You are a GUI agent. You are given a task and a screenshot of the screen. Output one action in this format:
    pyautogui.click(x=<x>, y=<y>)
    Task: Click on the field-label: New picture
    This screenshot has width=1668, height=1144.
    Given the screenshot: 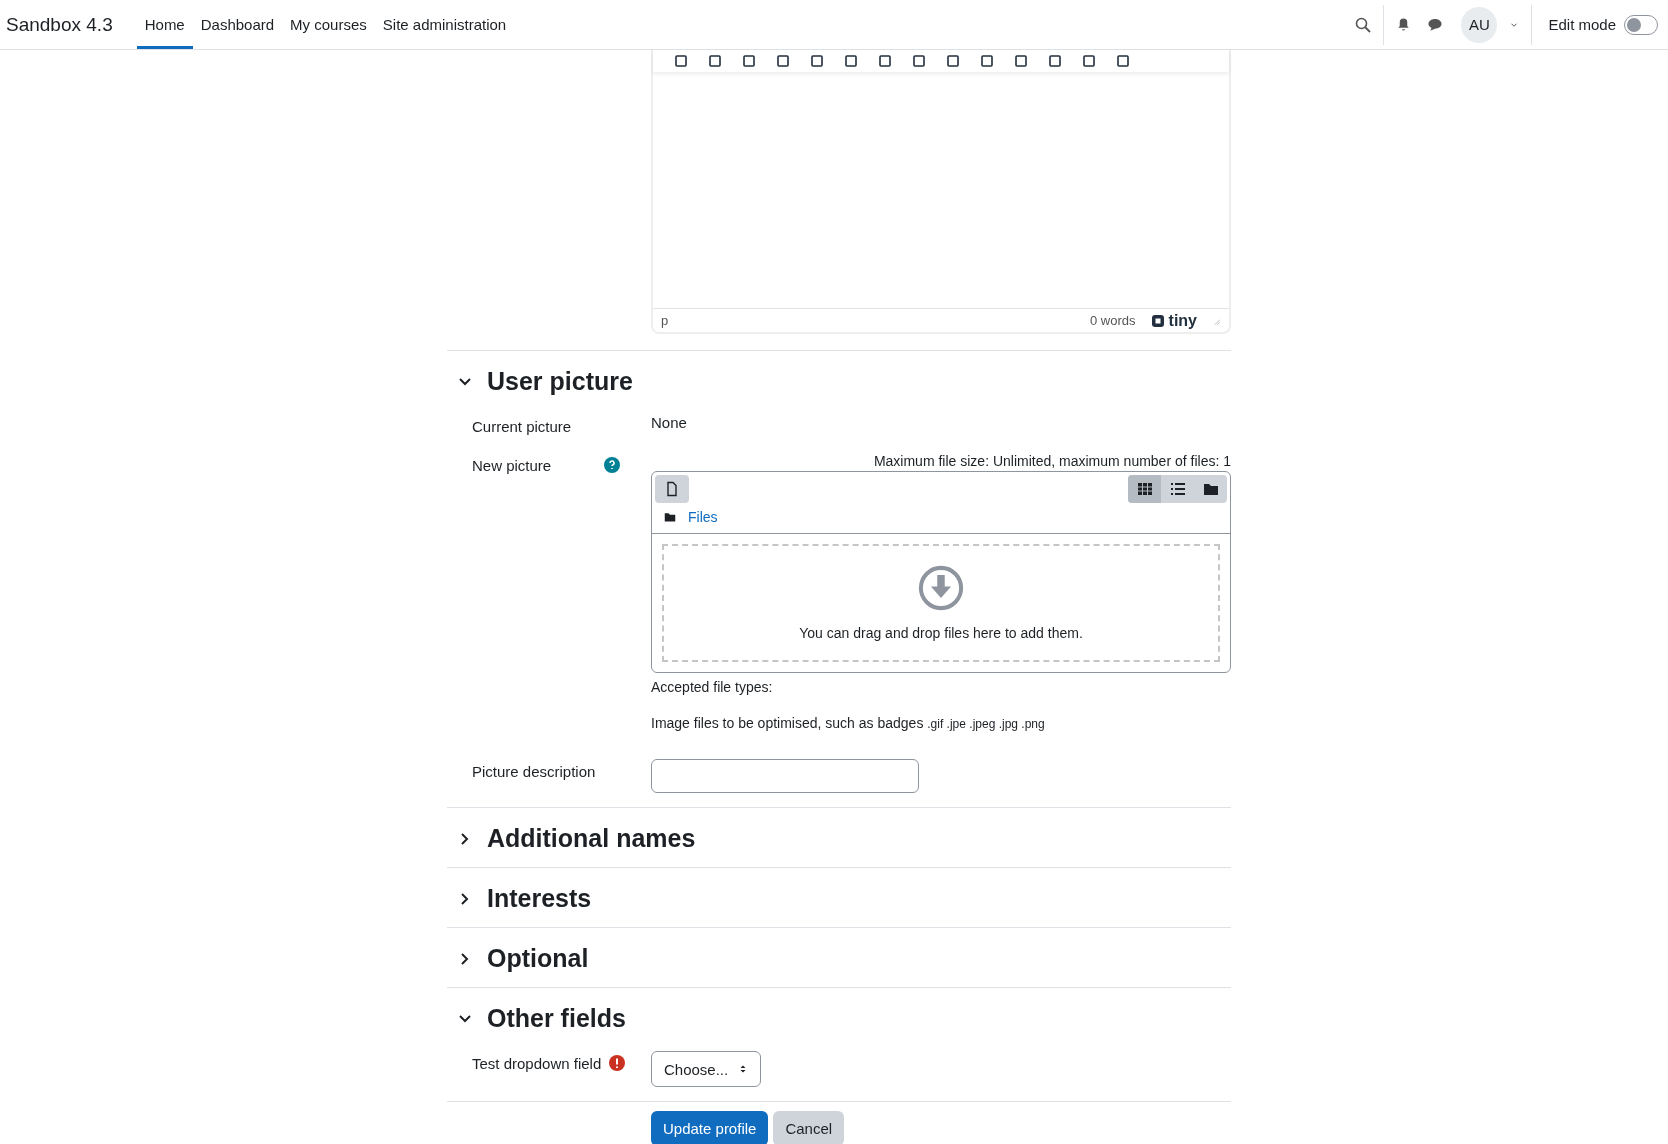 What is the action you would take?
    pyautogui.click(x=512, y=465)
    